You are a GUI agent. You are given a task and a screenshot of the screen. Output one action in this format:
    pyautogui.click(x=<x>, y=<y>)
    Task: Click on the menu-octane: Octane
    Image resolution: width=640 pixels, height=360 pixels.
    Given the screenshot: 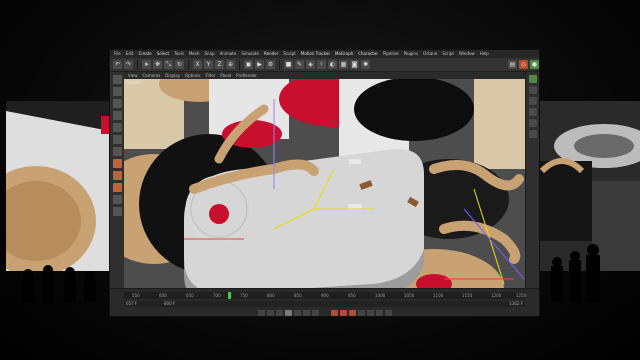 What is the action you would take?
    pyautogui.click(x=430, y=54)
    